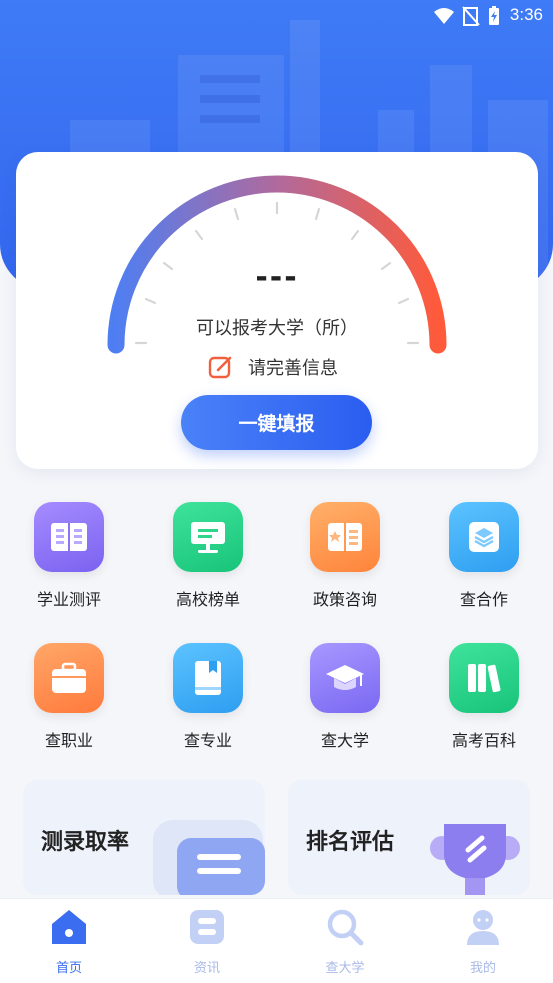 The width and height of the screenshot is (553, 983). I want to click on tab-university-search: 查大学, so click(345, 941).